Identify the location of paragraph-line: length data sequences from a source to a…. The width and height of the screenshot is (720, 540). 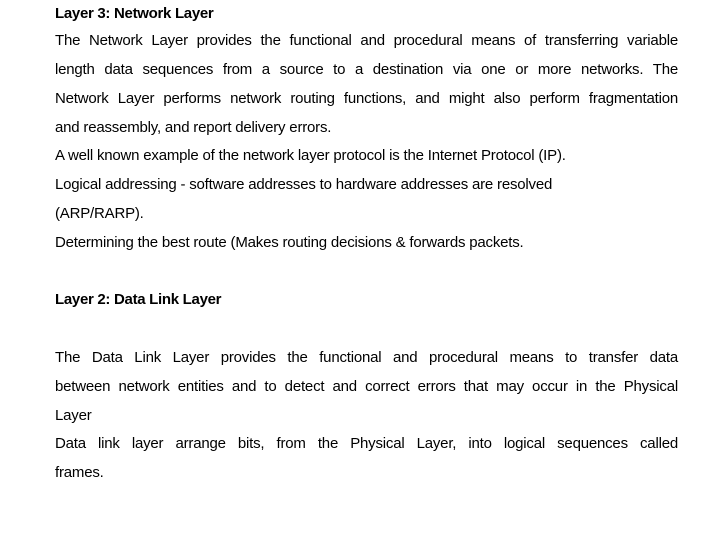
(366, 69).